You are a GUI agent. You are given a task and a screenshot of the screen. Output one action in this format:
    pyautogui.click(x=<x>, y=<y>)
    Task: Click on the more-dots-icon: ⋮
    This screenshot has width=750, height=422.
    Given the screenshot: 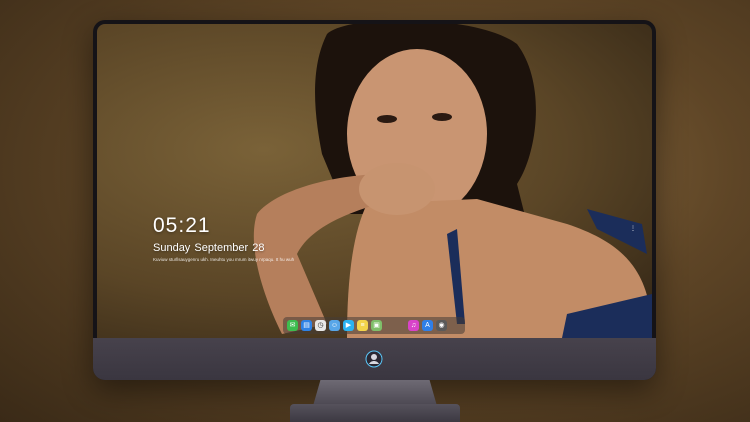 What is the action you would take?
    pyautogui.click(x=633, y=228)
    